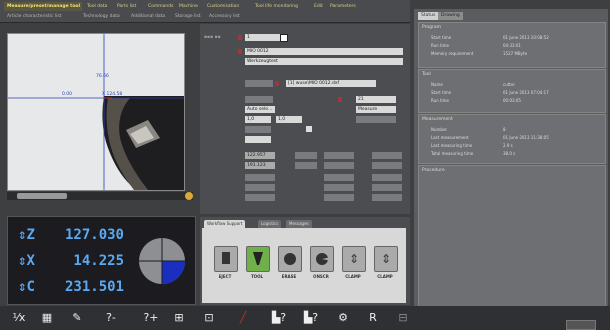  What do you see at coordinates (102, 16) in the screenshot?
I see `subtab-technology: Technology data` at bounding box center [102, 16].